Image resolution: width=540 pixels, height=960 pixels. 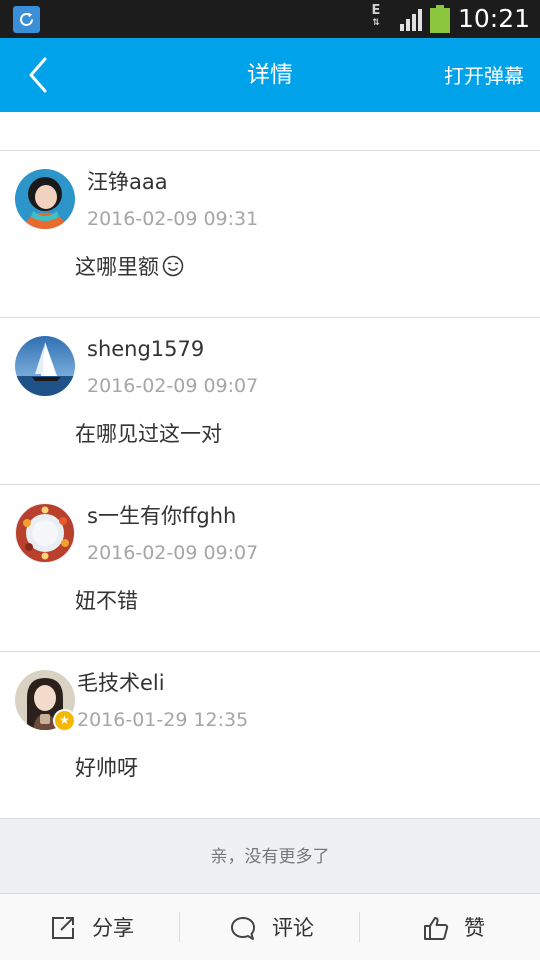 I want to click on comment-time: 2016-01-29 12:35, so click(x=163, y=720).